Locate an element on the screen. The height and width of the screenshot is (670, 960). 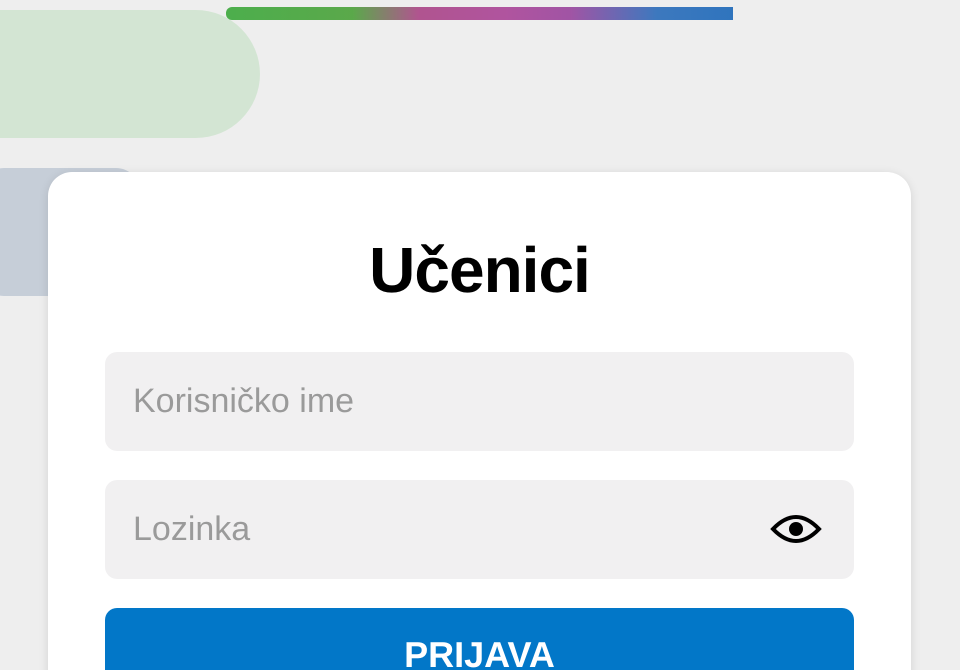
login-title: Učenici is located at coordinates (479, 270).